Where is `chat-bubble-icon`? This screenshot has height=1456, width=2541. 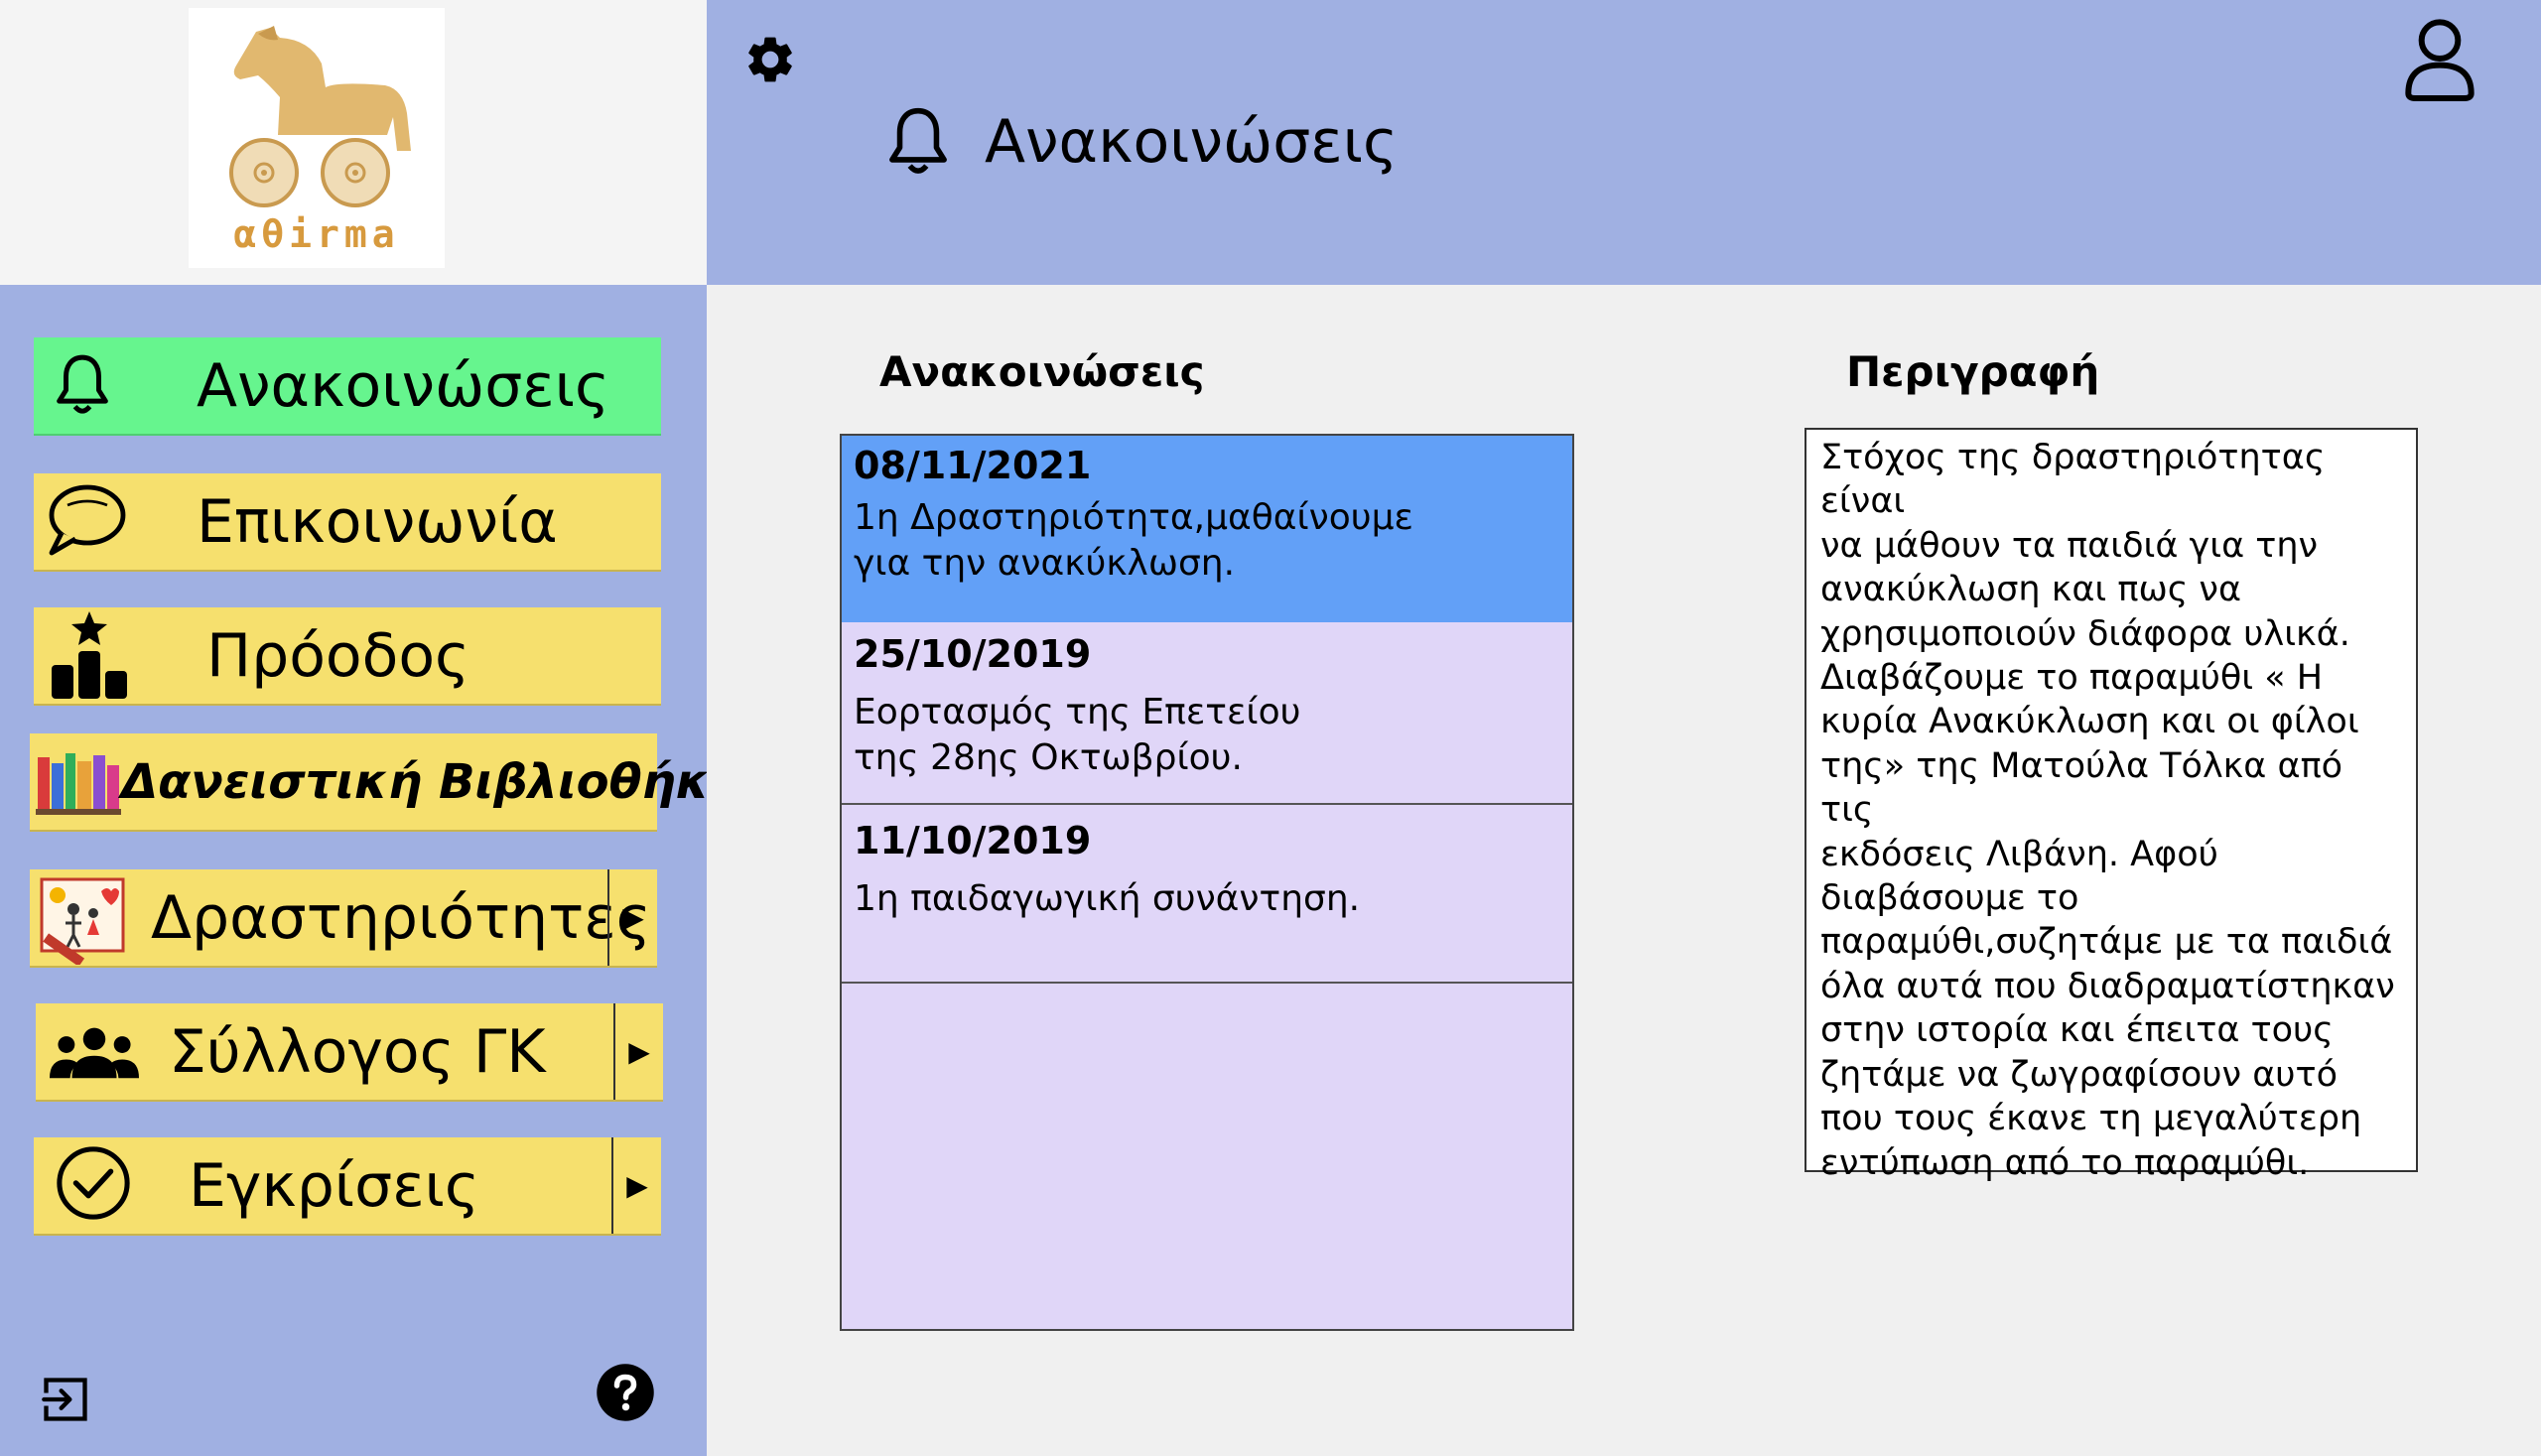 chat-bubble-icon is located at coordinates (88, 520).